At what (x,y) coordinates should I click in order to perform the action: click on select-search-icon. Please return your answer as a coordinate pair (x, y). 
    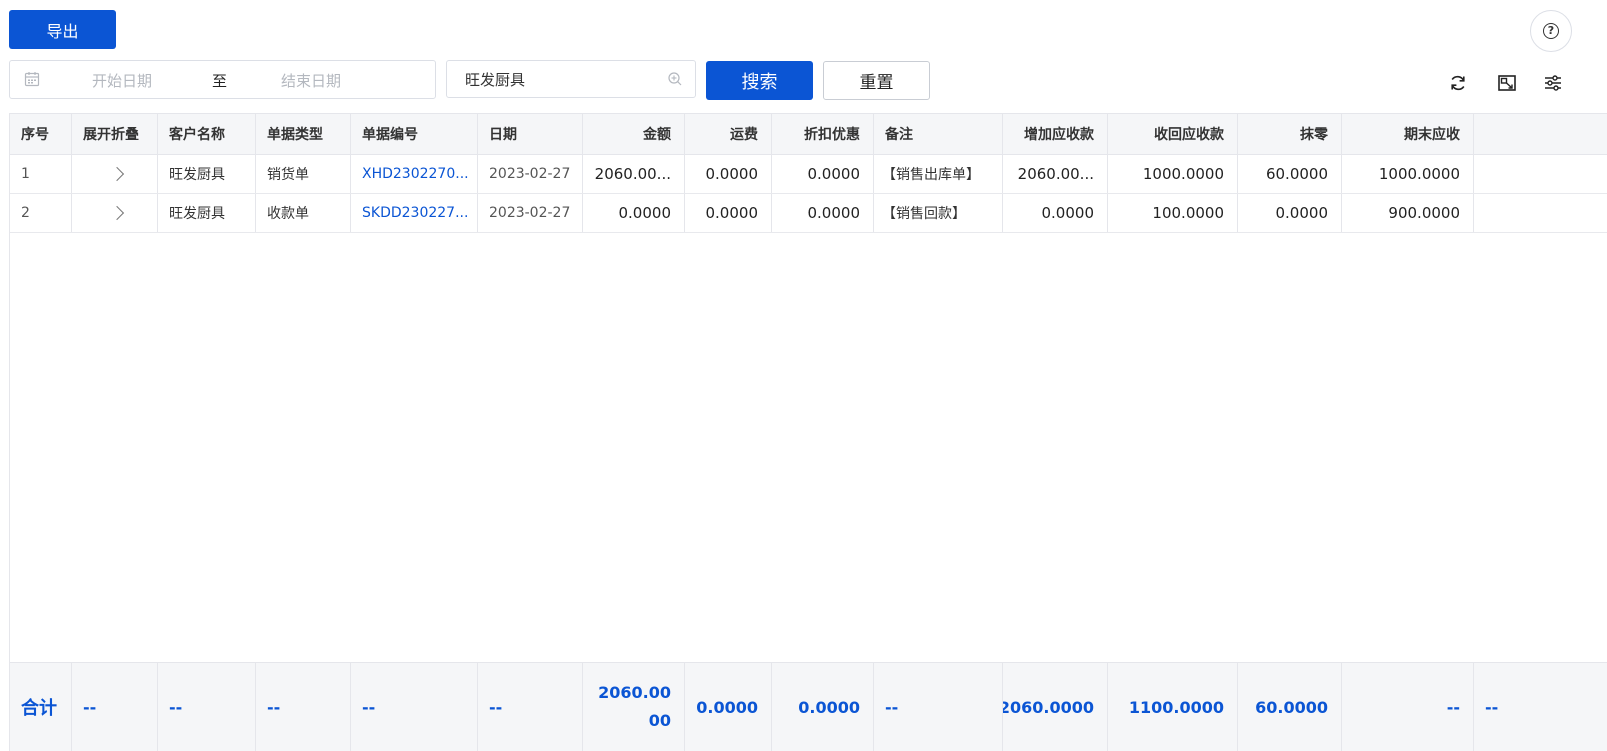
    Looking at the image, I should click on (675, 79).